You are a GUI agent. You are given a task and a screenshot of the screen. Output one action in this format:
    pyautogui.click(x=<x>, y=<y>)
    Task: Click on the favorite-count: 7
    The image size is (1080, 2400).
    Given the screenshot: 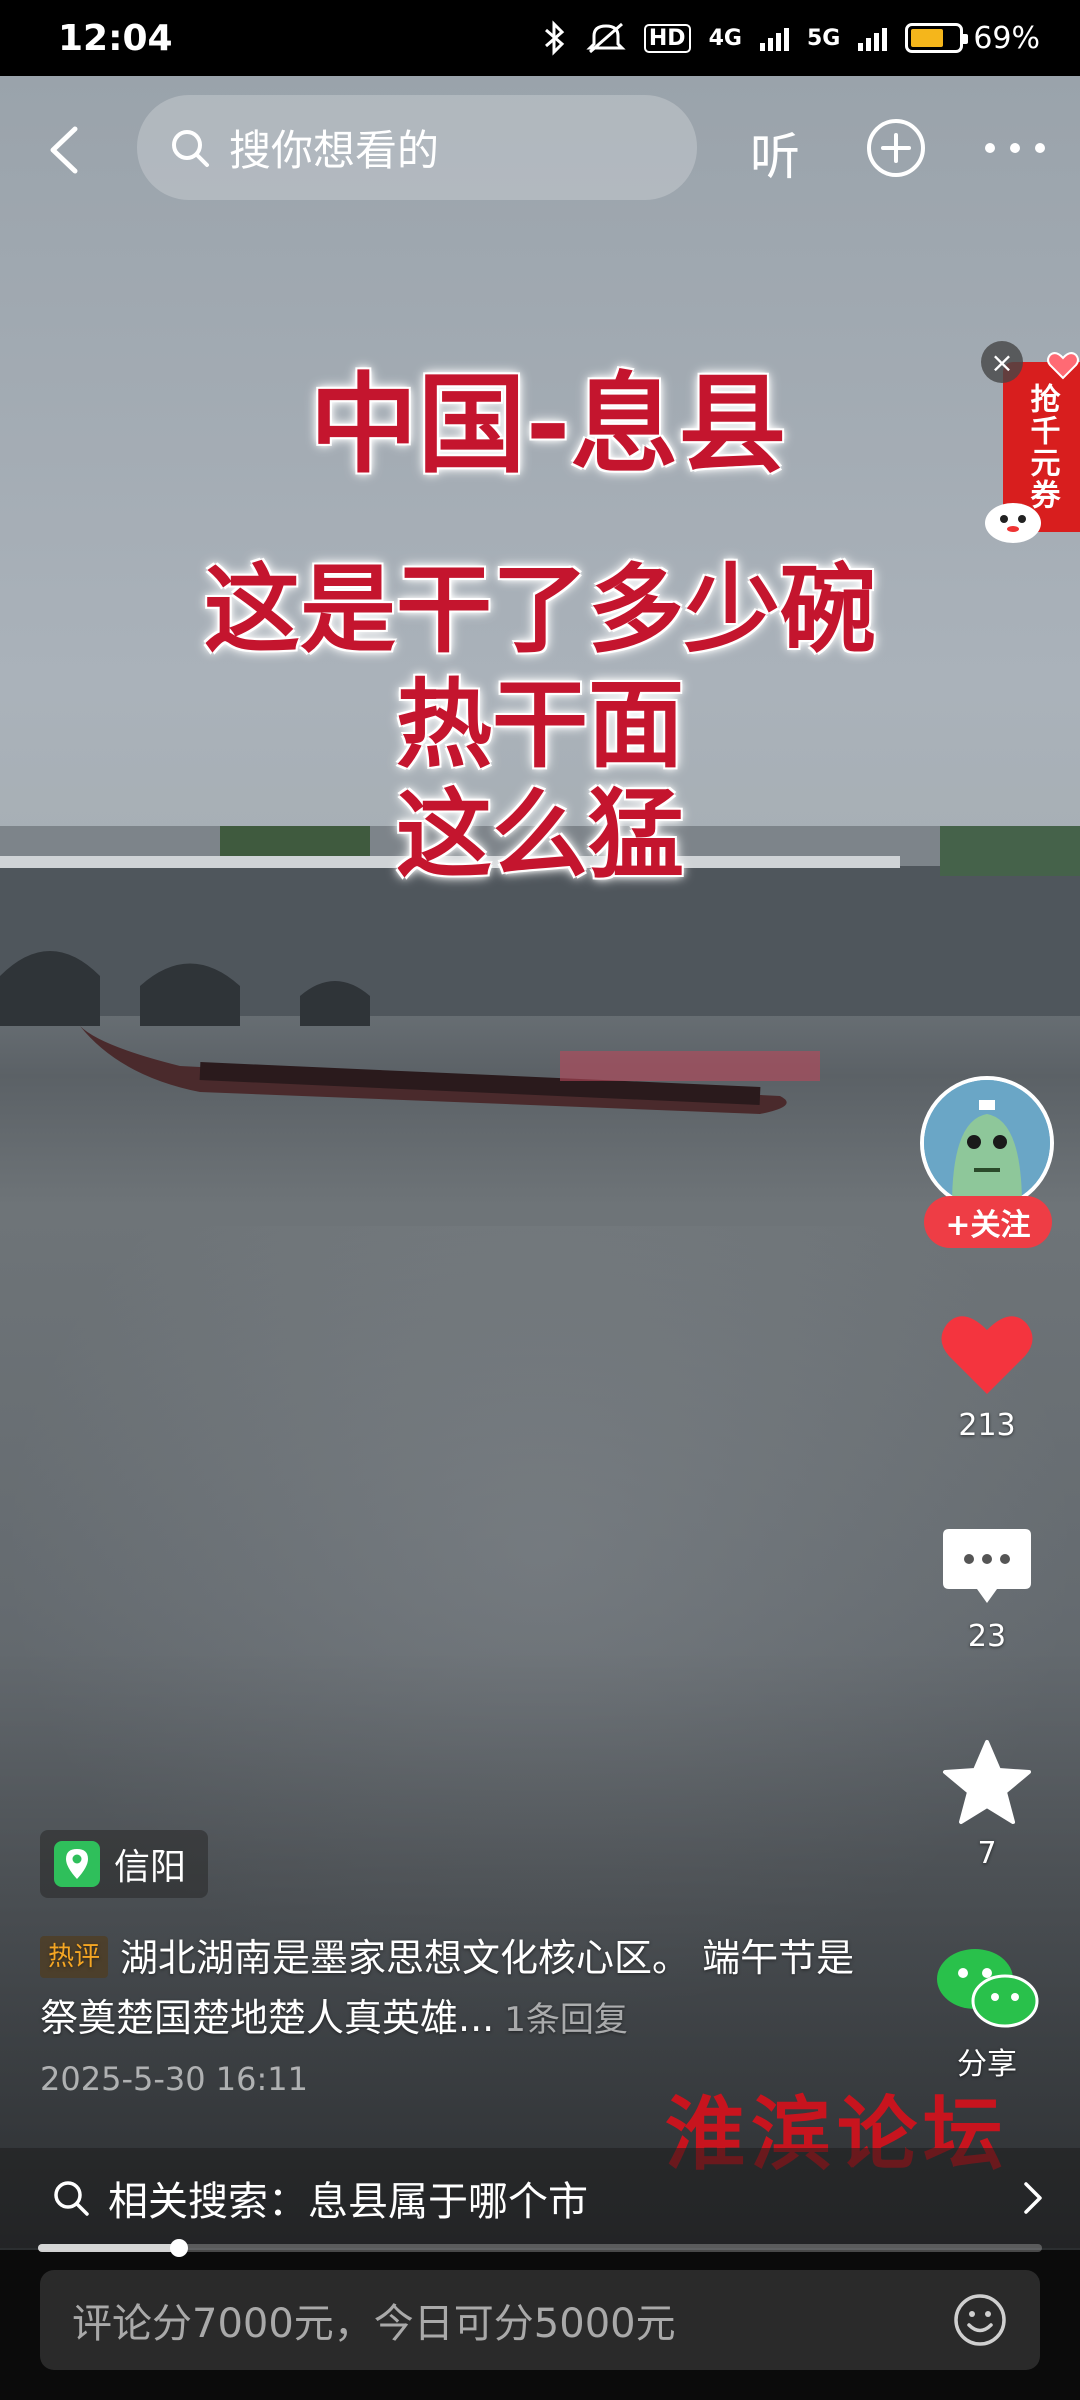 What is the action you would take?
    pyautogui.click(x=987, y=1853)
    